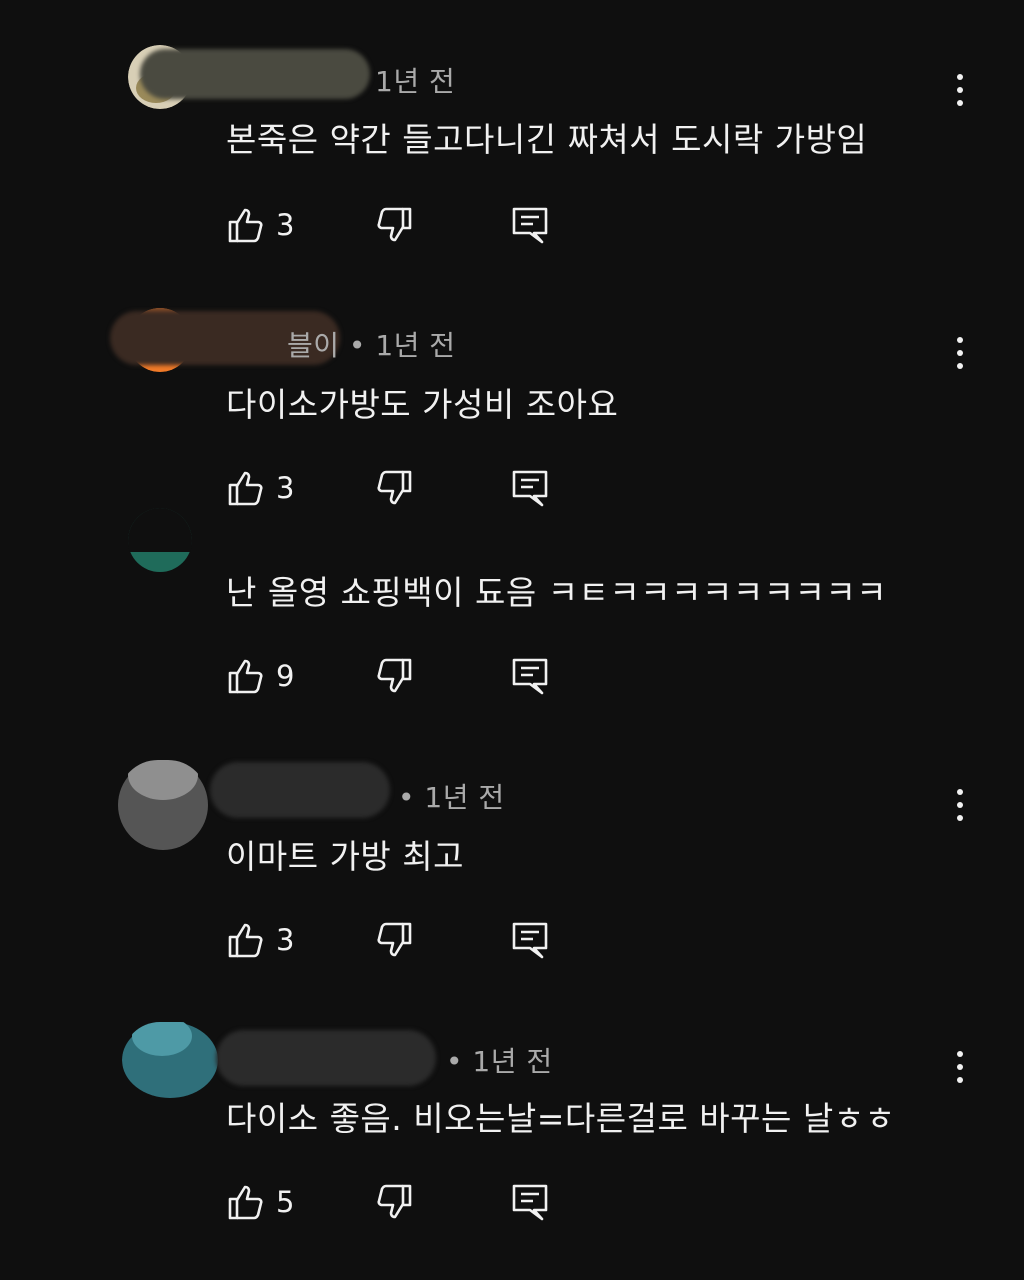  I want to click on like-button: 9, so click(260, 676).